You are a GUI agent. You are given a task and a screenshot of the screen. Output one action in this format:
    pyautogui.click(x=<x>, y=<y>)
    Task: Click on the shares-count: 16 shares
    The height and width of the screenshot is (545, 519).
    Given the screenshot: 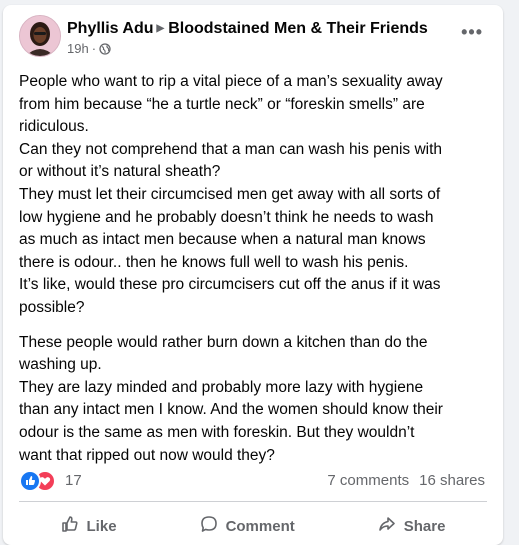 What is the action you would take?
    pyautogui.click(x=452, y=480)
    